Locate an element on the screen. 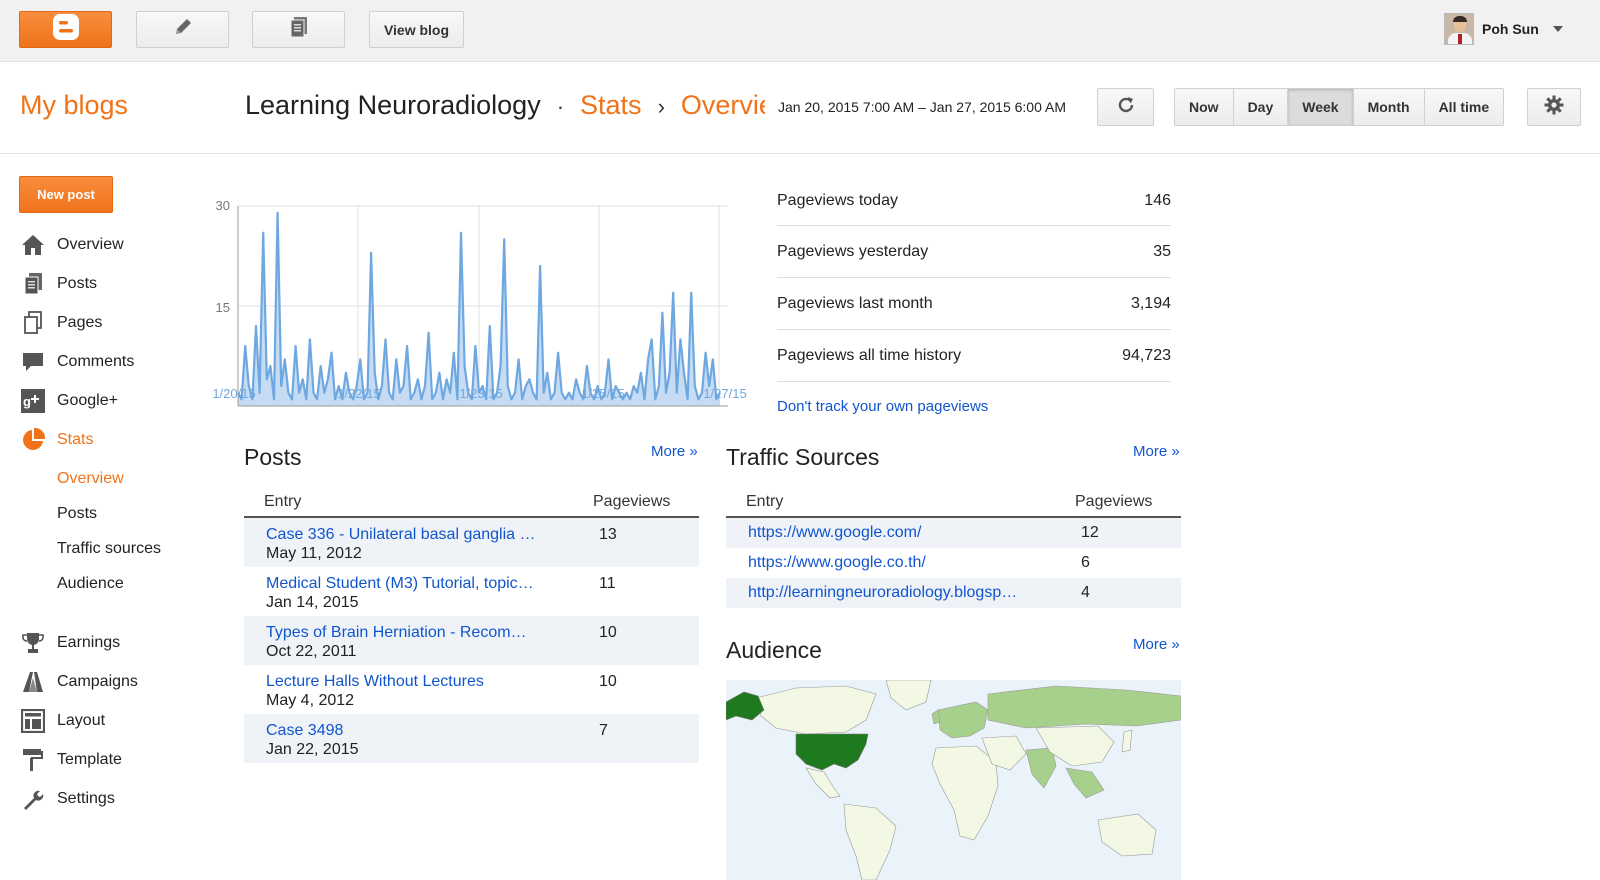 The height and width of the screenshot is (880, 1600). comment-icon is located at coordinates (33, 362).